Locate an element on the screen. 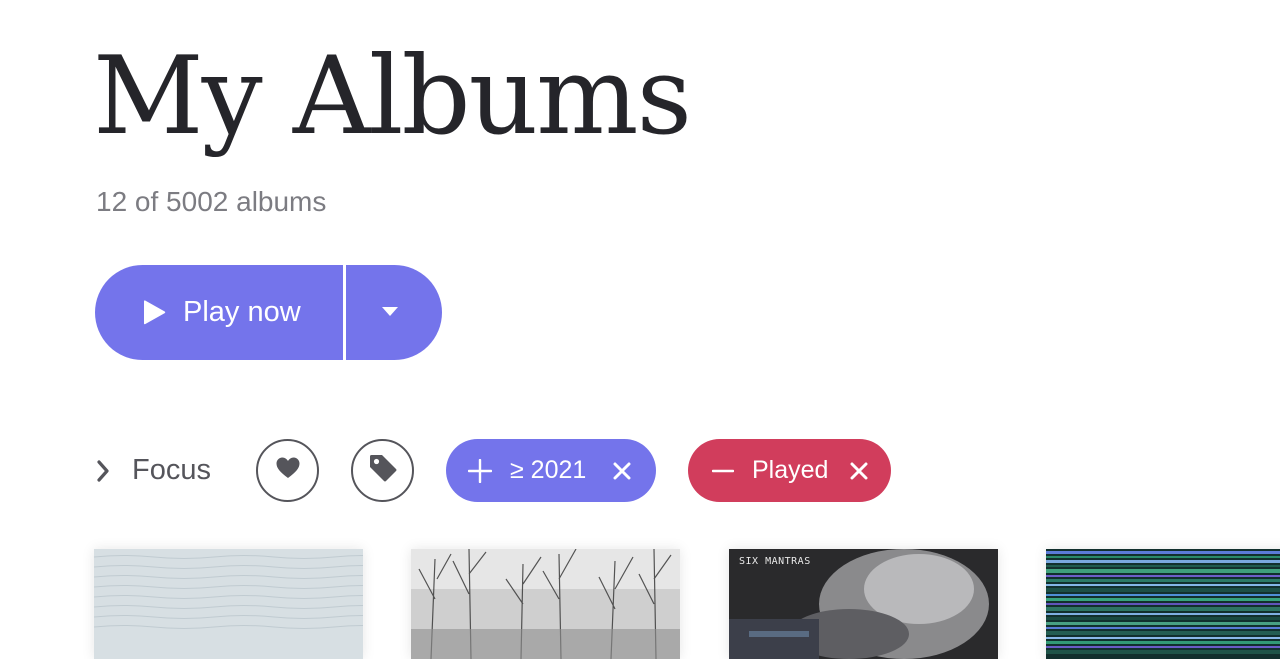 The image size is (1280, 659). heart-icon is located at coordinates (288, 470).